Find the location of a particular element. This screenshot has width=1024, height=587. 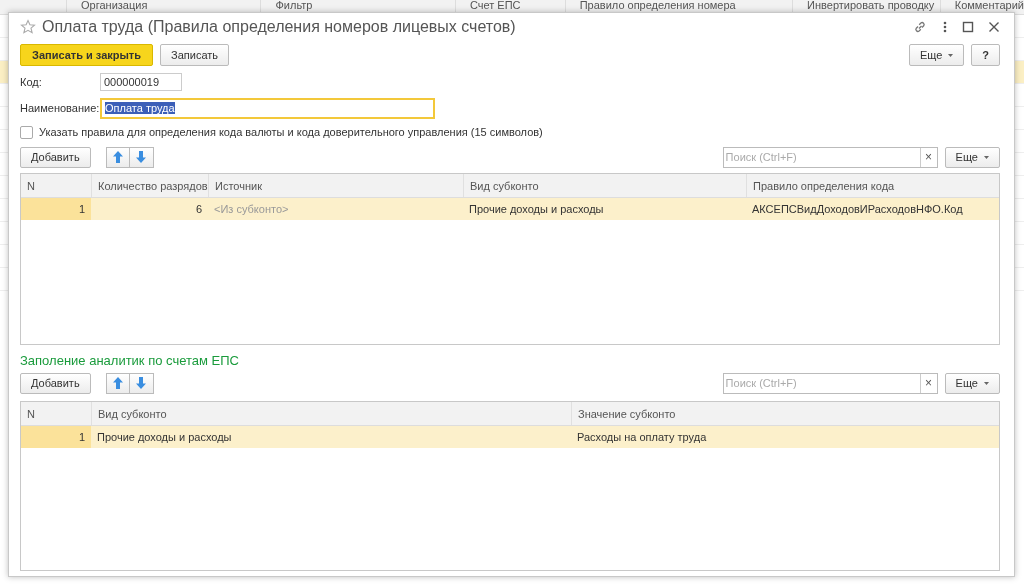

more-icon is located at coordinates (945, 27).